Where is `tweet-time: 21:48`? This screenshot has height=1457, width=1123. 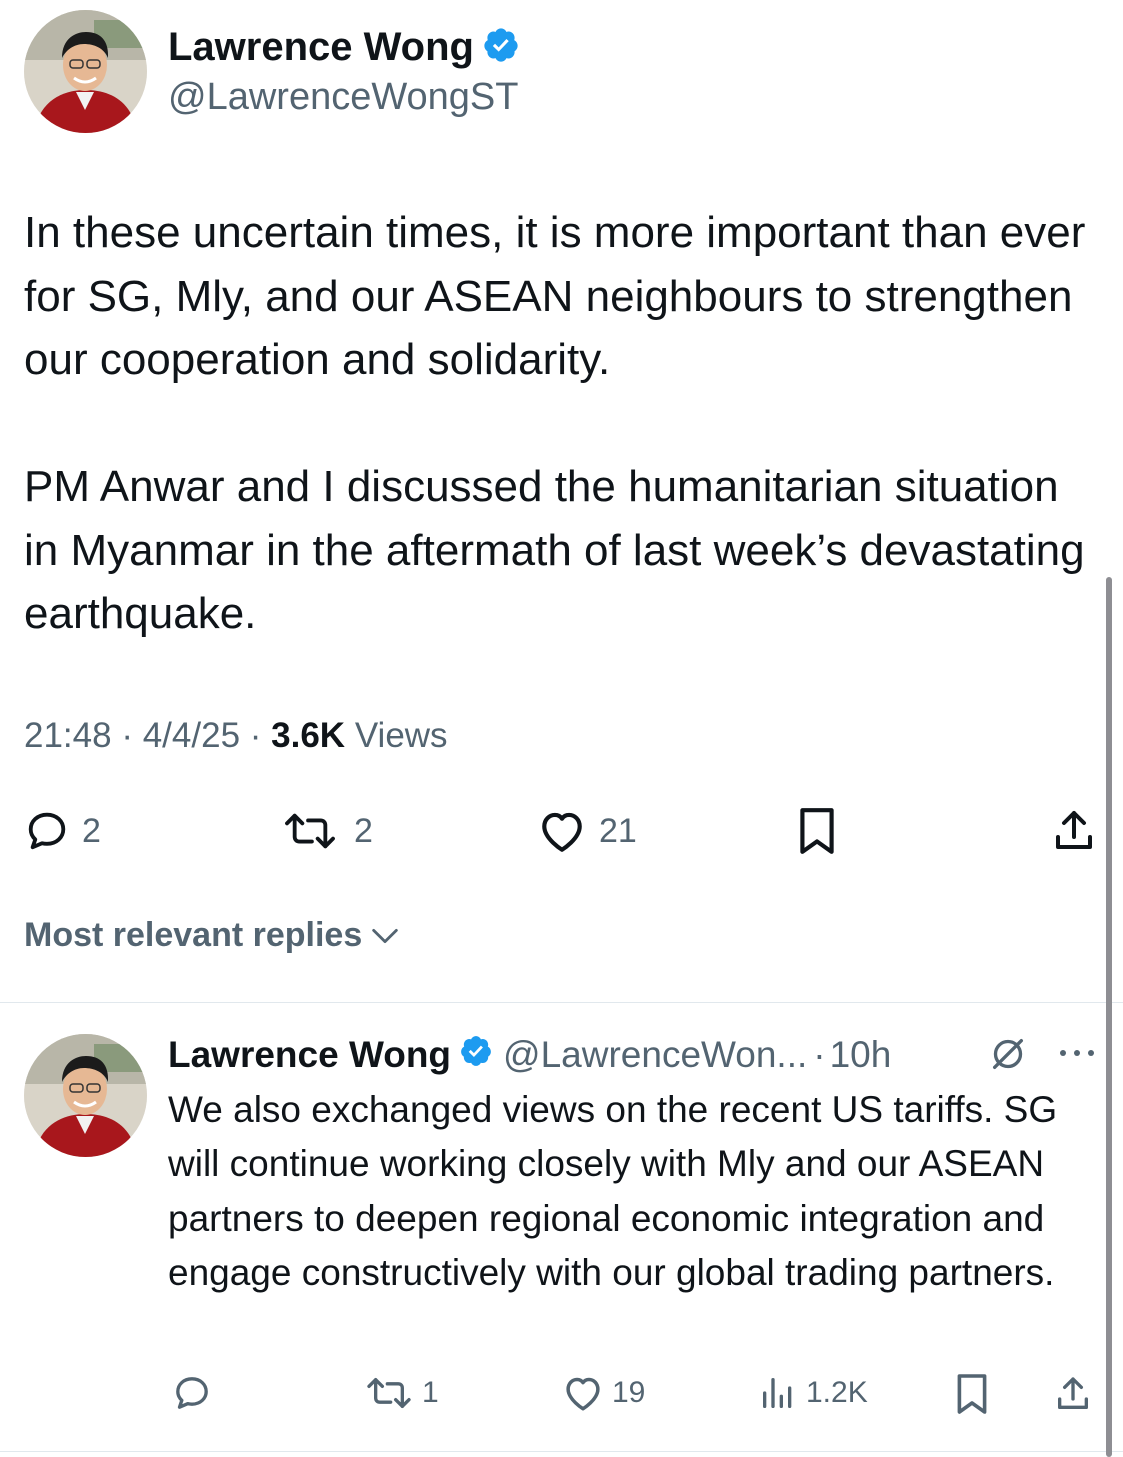 tweet-time: 21:48 is located at coordinates (68, 735).